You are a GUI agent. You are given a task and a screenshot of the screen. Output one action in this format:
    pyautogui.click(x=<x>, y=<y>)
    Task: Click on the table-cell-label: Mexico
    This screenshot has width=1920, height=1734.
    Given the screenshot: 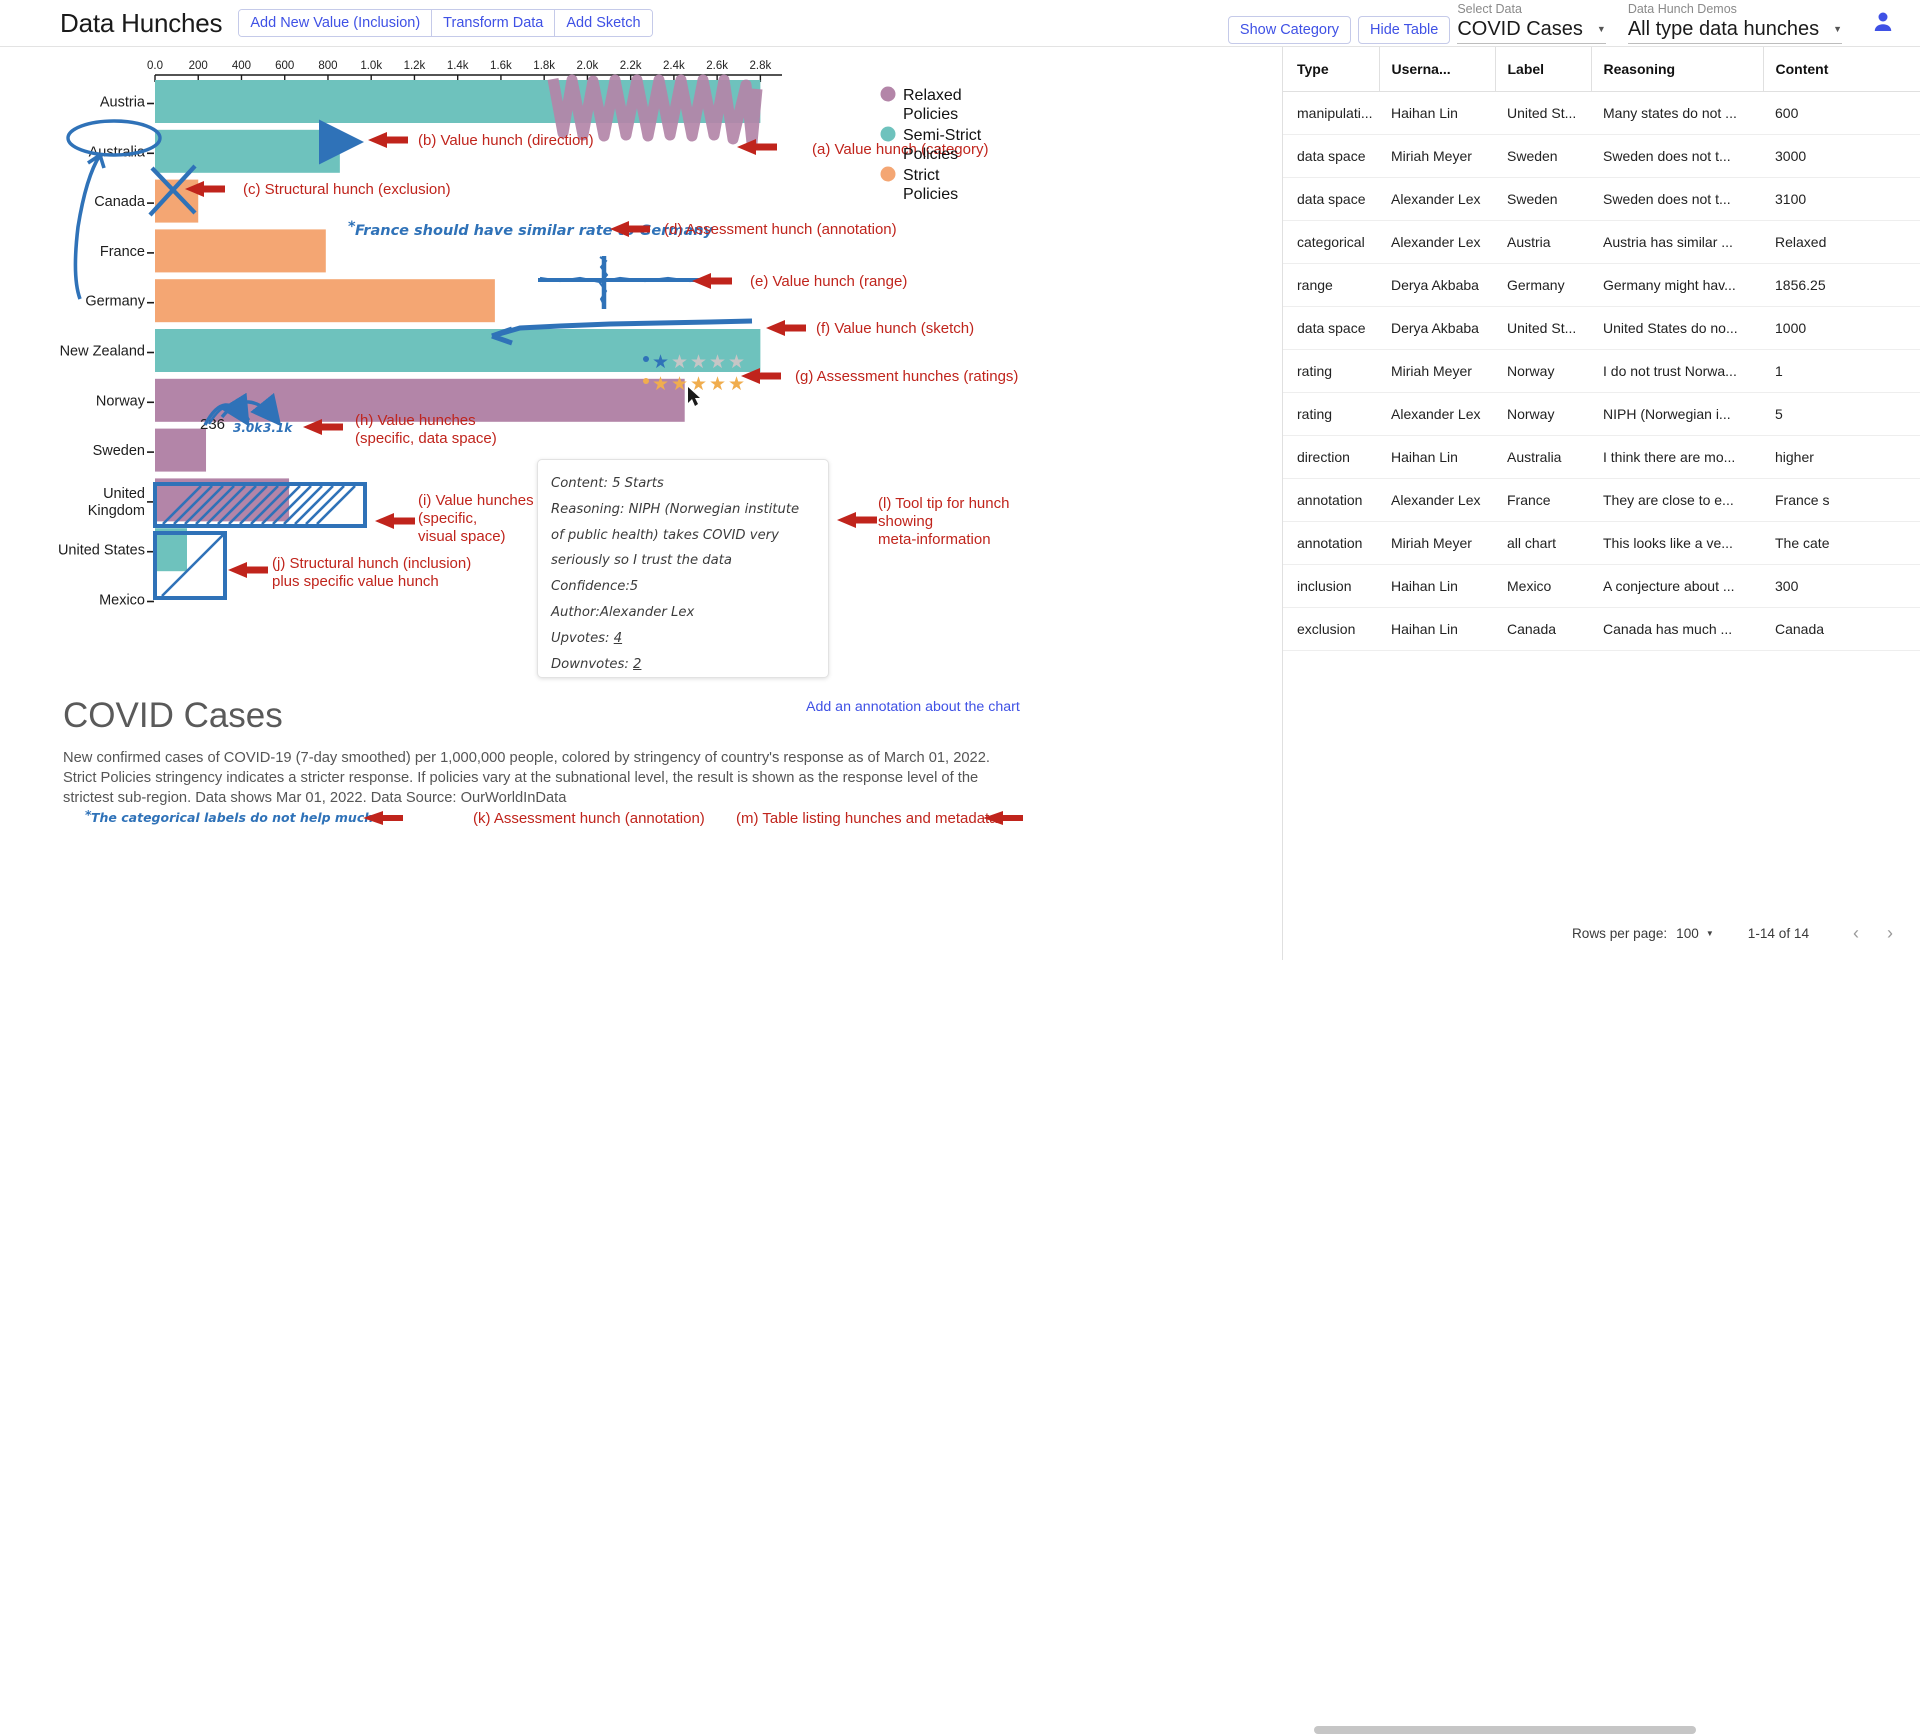 What is the action you would take?
    pyautogui.click(x=1543, y=586)
    